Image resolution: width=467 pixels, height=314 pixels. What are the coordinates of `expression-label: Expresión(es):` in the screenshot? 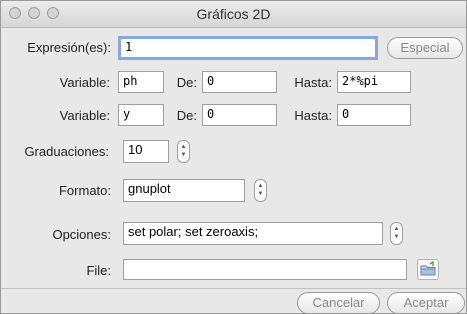 It's located at (69, 47).